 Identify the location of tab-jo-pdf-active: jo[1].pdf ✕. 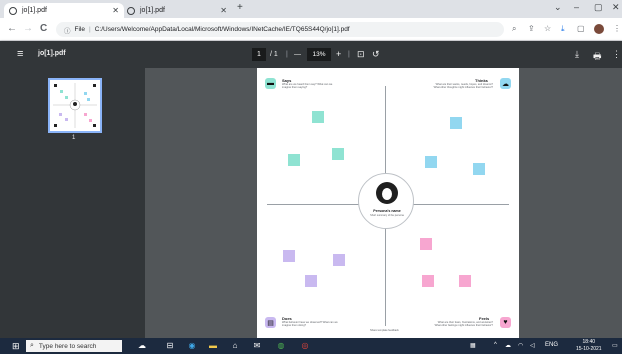
(64, 10).